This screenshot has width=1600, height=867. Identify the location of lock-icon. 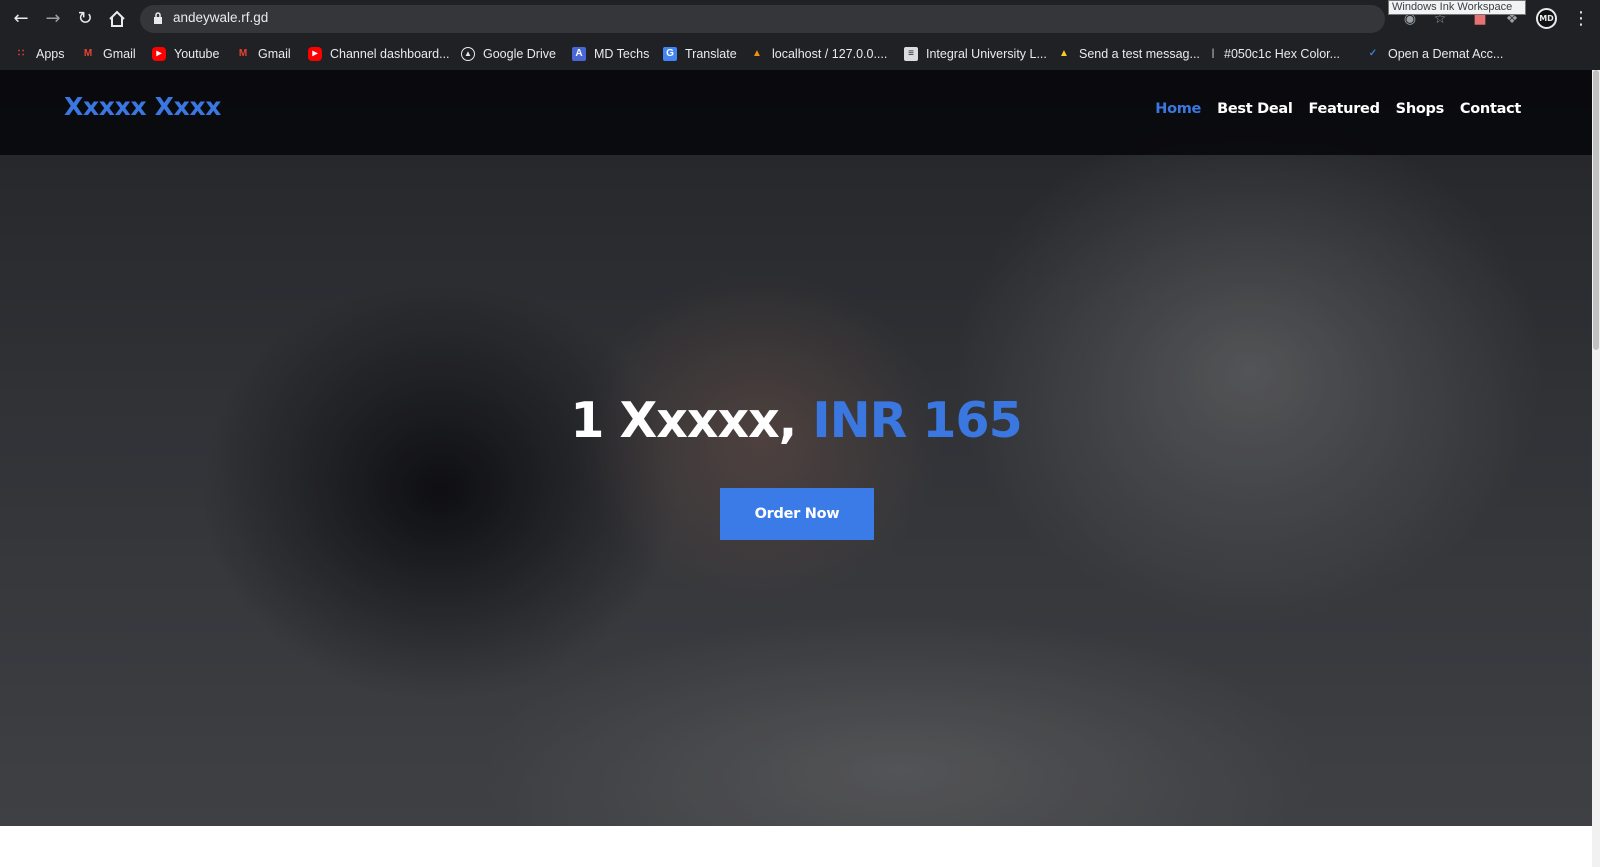
(158, 18).